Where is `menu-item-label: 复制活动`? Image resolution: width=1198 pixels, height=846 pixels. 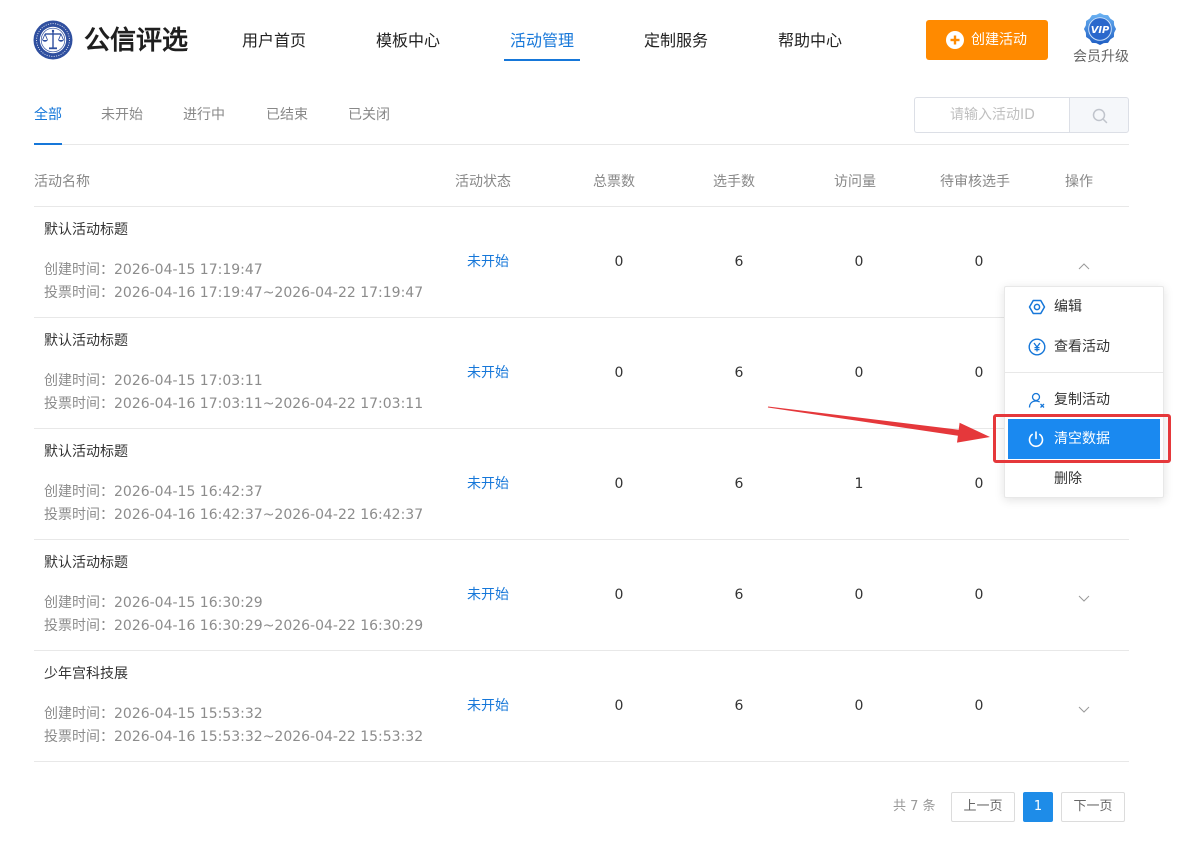
menu-item-label: 复制活动 is located at coordinates (1082, 400).